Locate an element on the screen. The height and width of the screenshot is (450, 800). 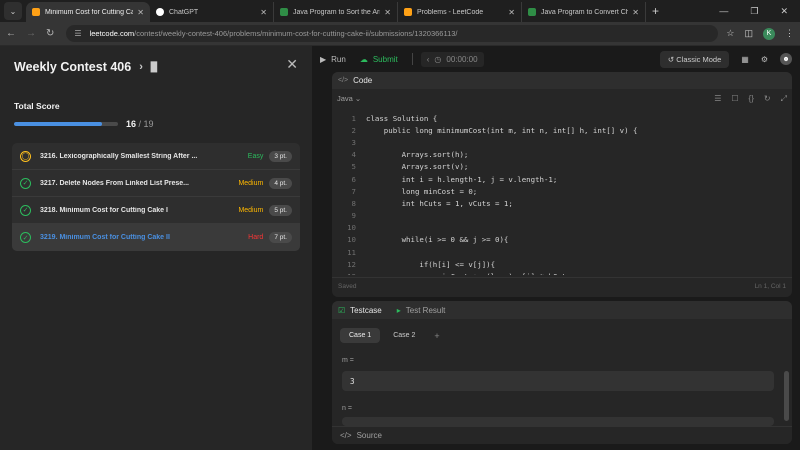
browser-tab: Problems - LeetCode ✕ is located at coordinates (460, 12).